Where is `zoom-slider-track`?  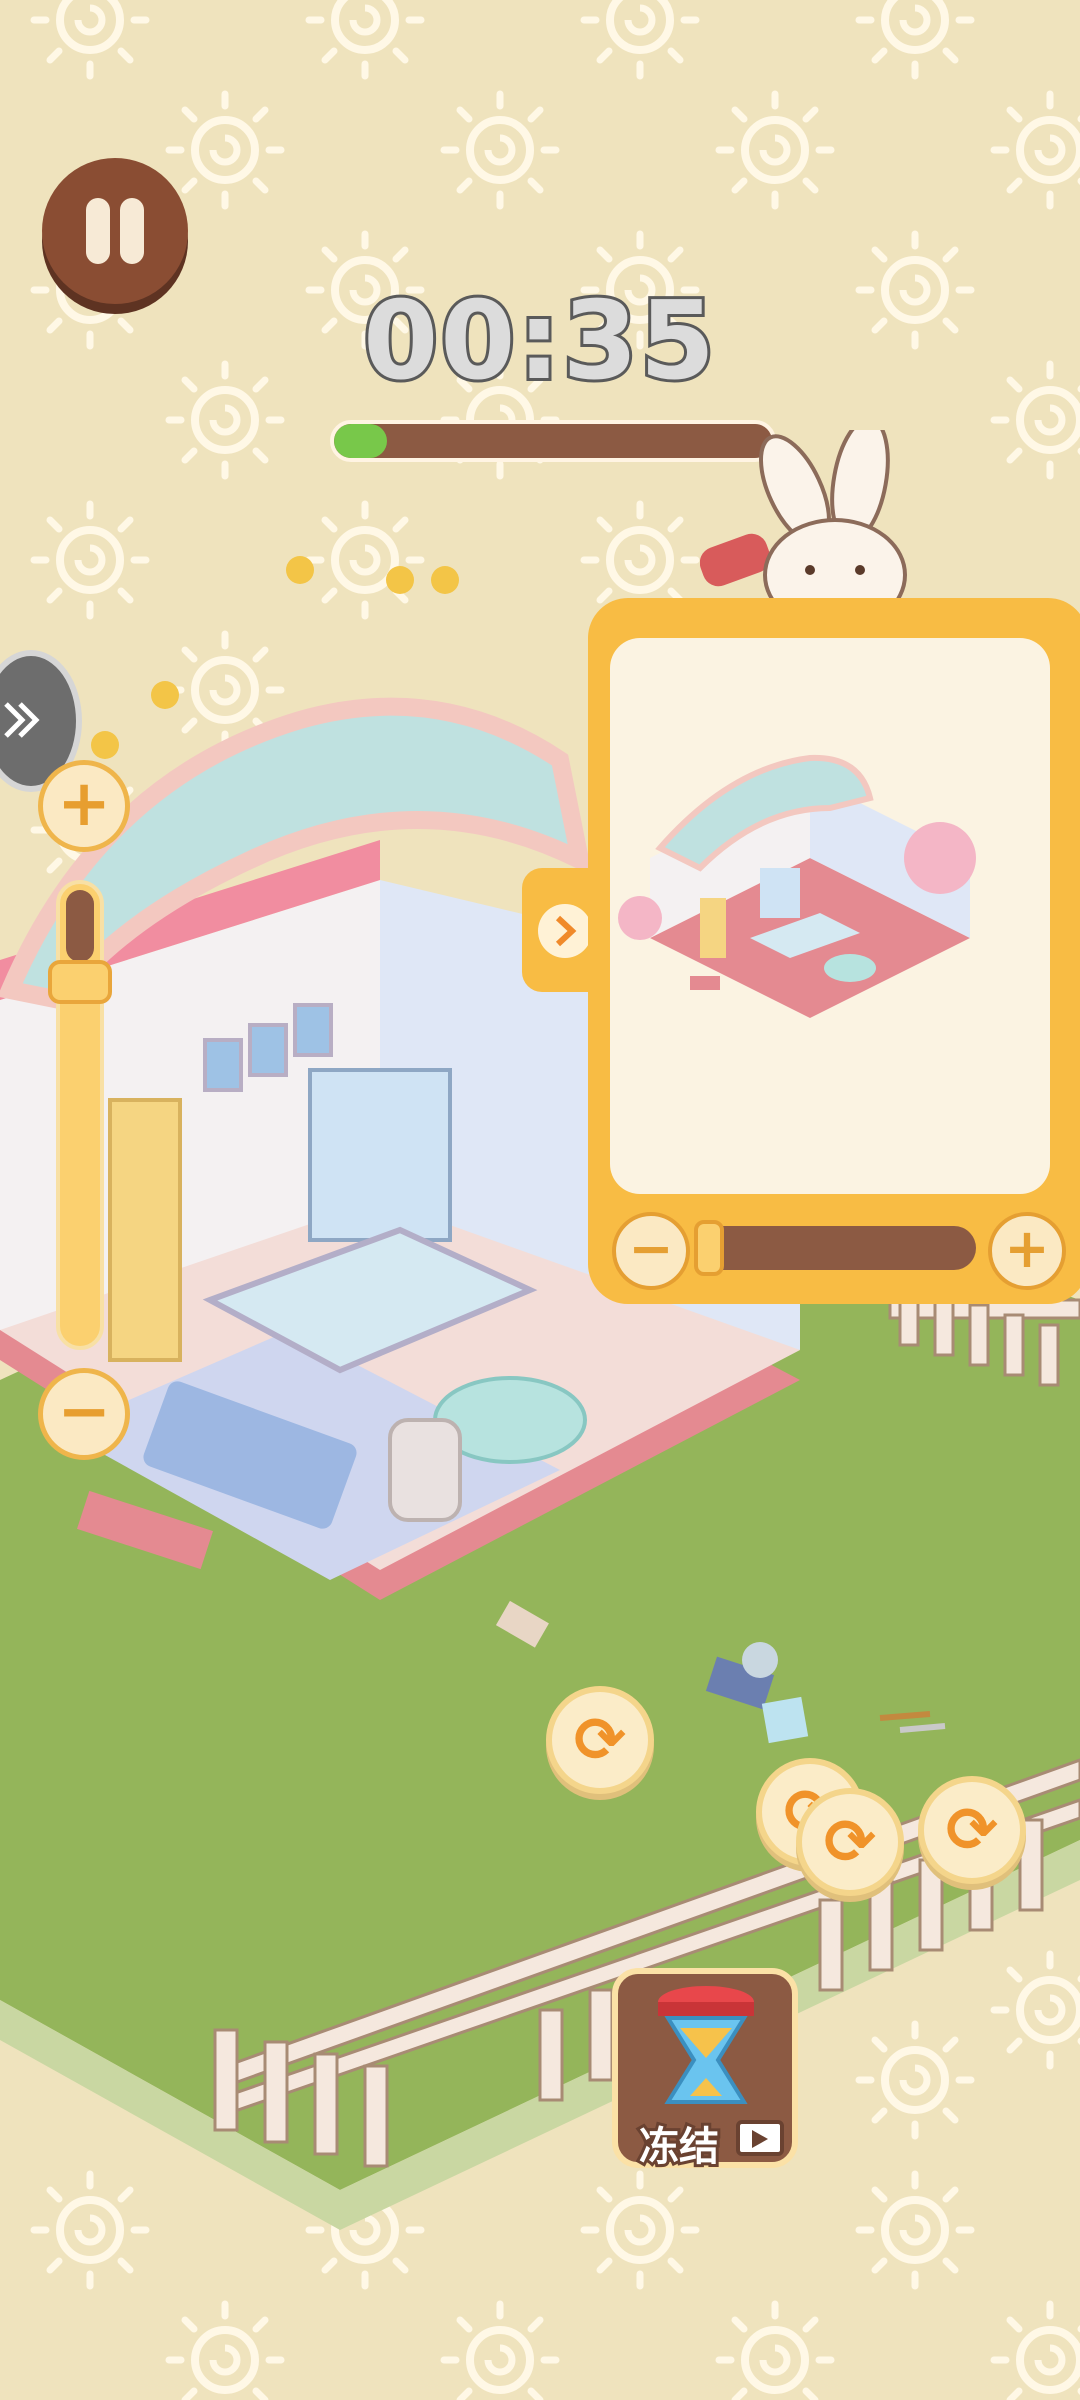 zoom-slider-track is located at coordinates (80, 1115).